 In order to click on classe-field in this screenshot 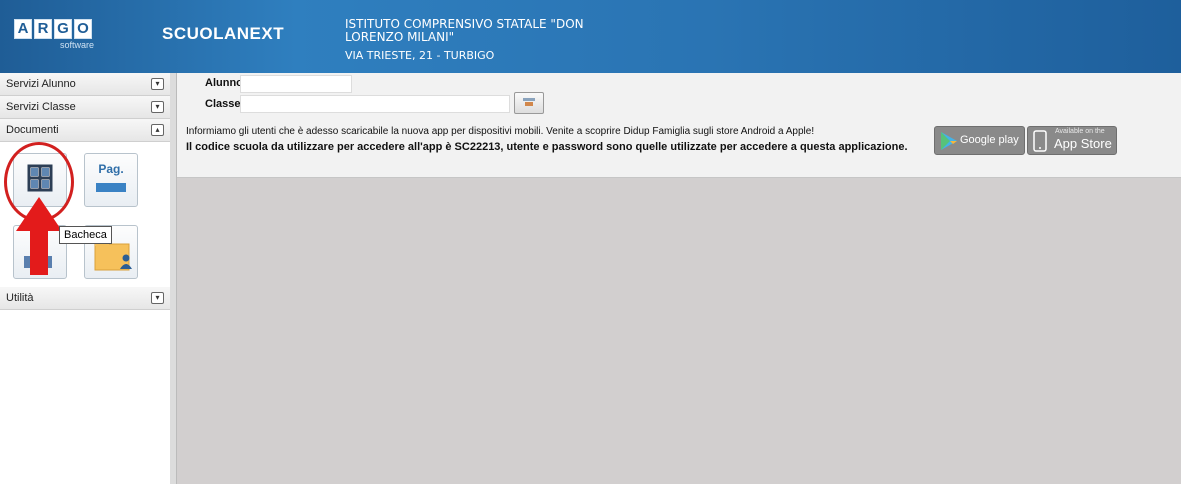, I will do `click(375, 104)`.